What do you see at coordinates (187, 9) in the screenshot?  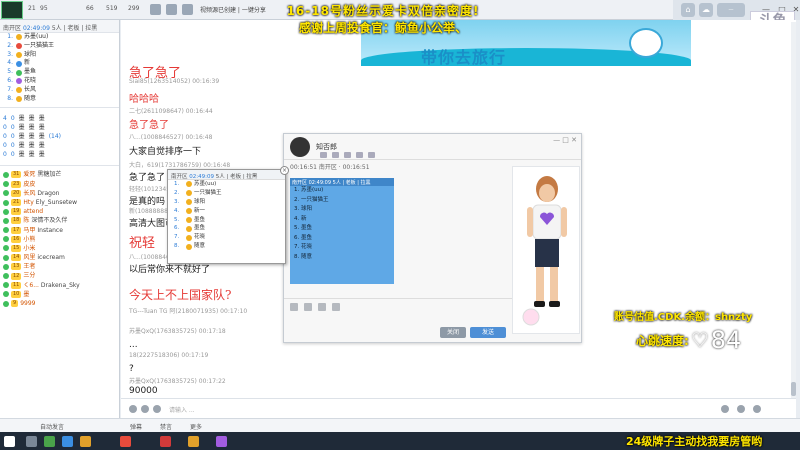 I see `camera-icon` at bounding box center [187, 9].